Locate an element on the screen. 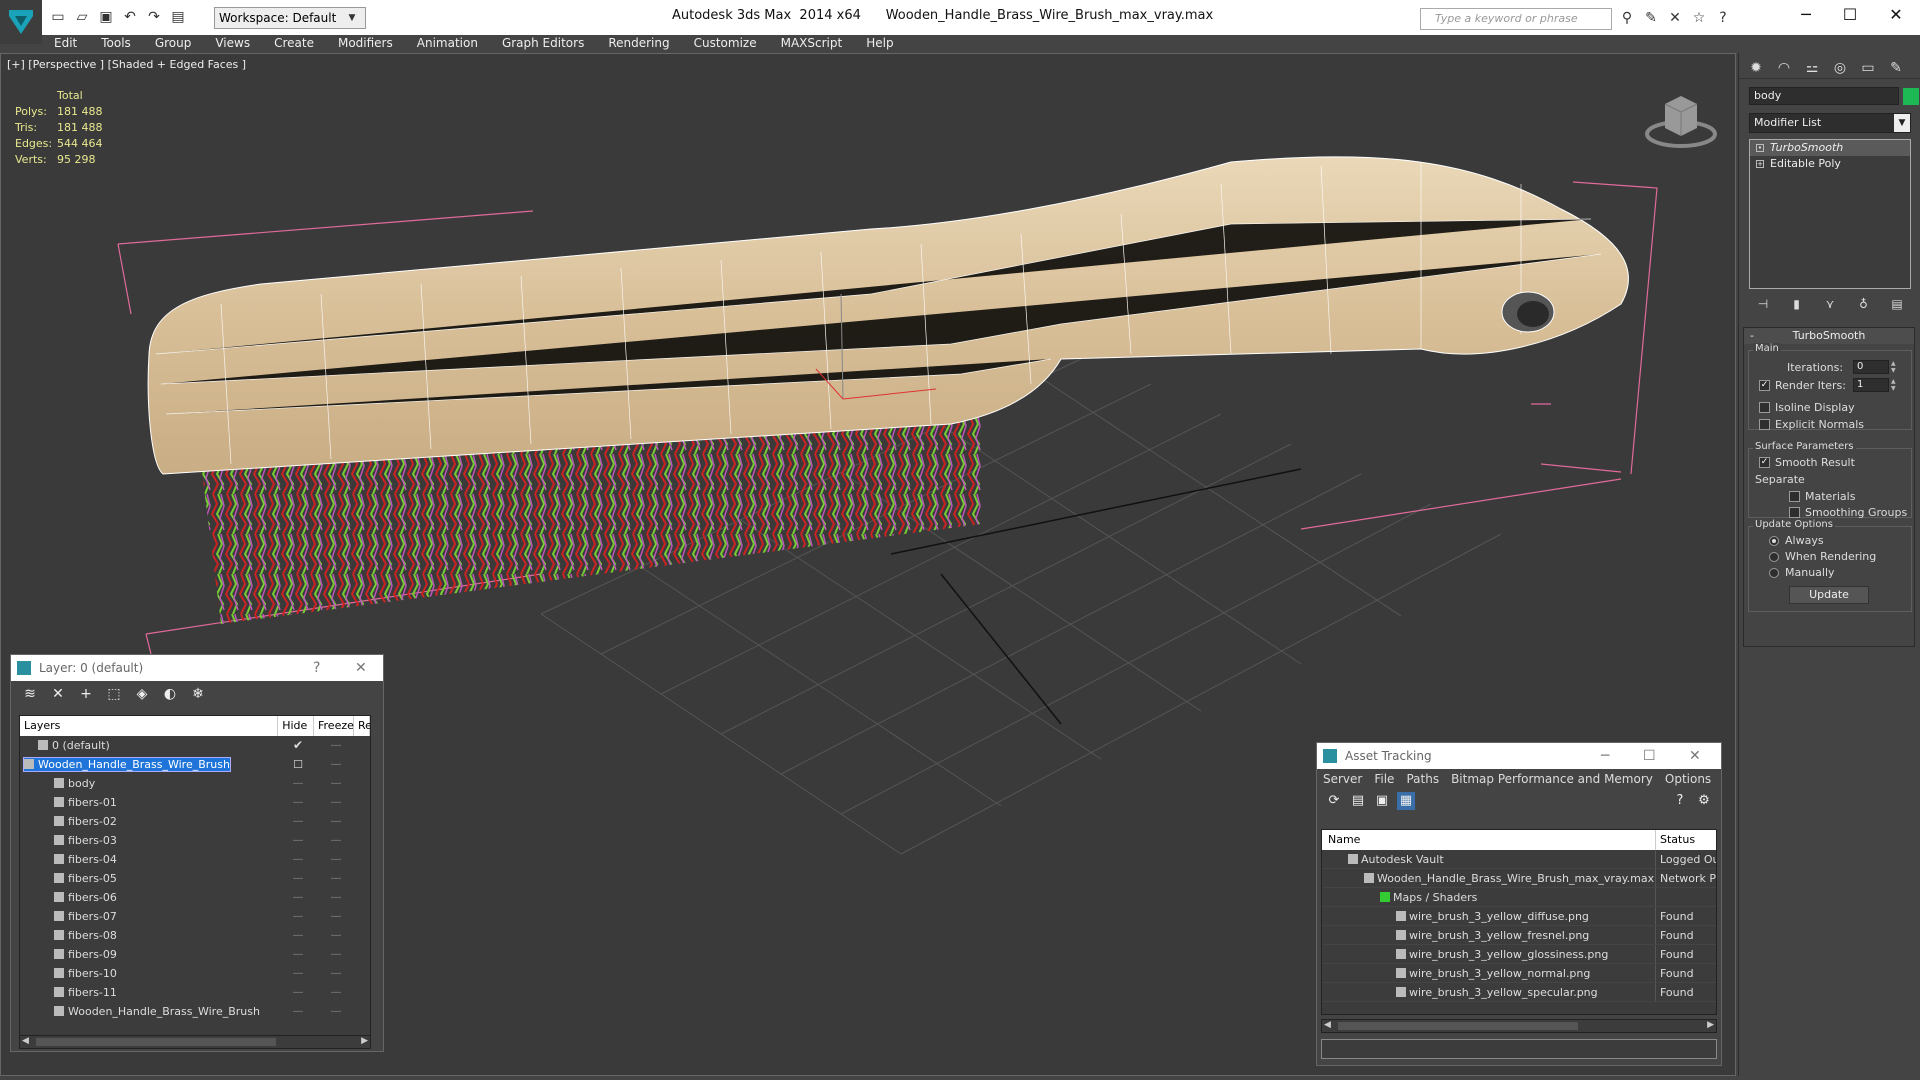  col-freeze: Freeze is located at coordinates (334, 726).